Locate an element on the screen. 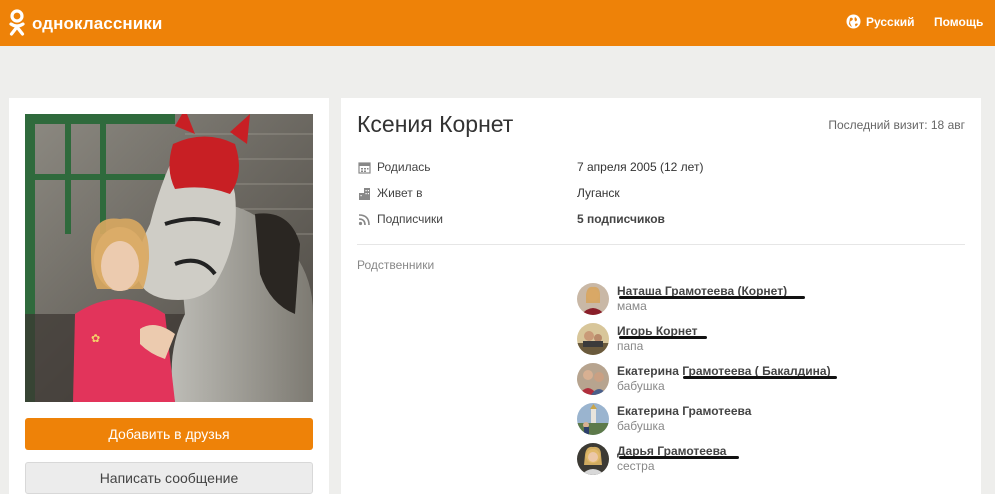  relative-item: Екатерина Грамотеева бабушка is located at coordinates (664, 419).